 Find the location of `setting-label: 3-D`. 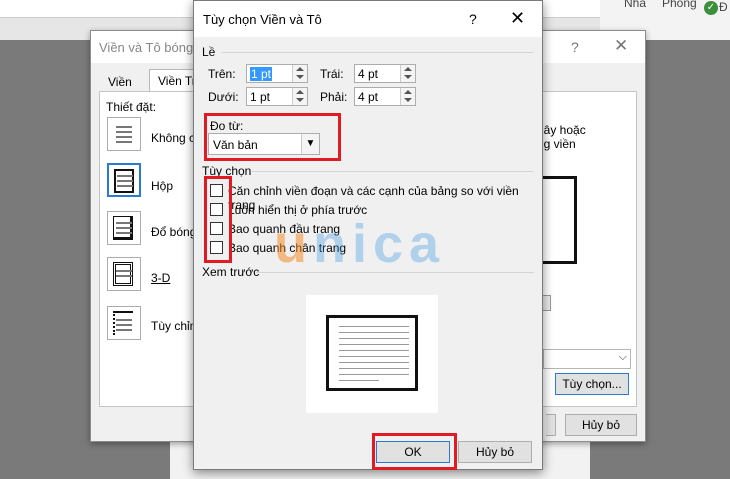

setting-label: 3-D is located at coordinates (161, 278).